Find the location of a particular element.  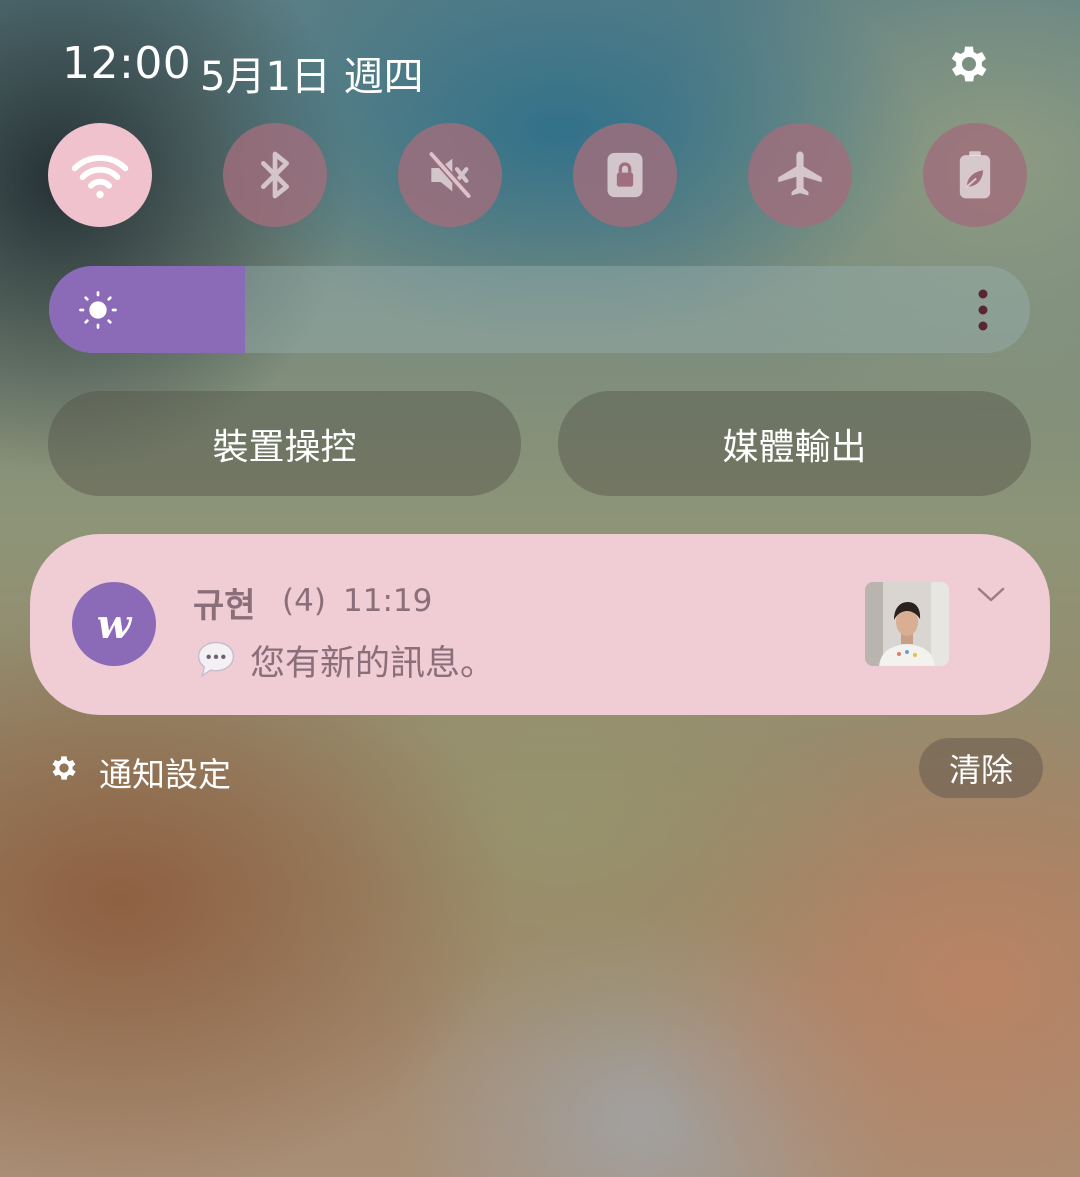

media-output-button: 媒體輸出 is located at coordinates (794, 443).